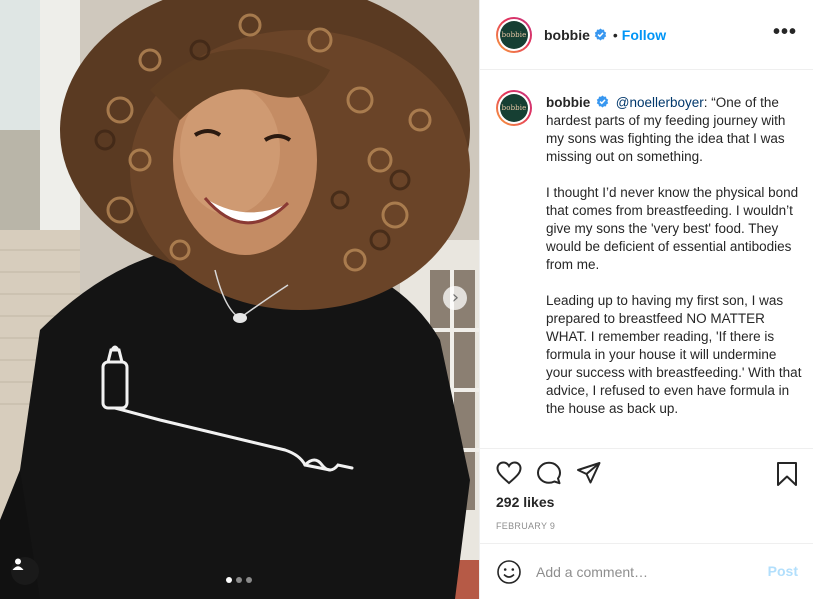  I want to click on comment-input, so click(646, 571).